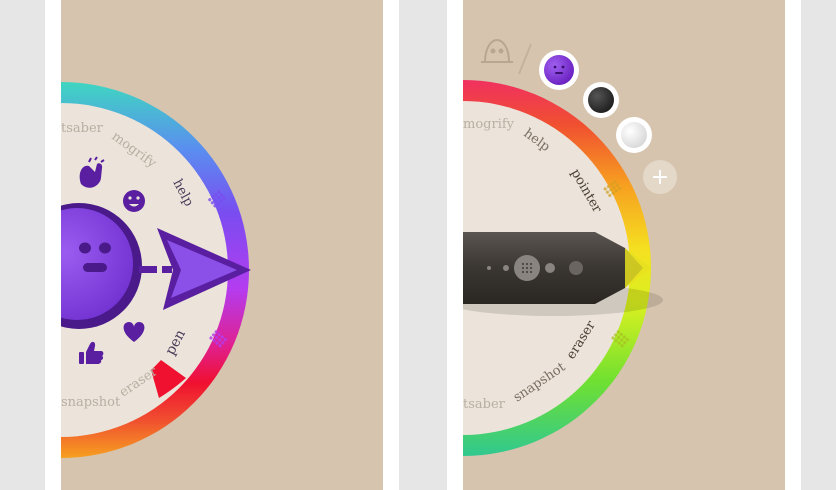 This screenshot has width=836, height=490. Describe the element at coordinates (634, 135) in the screenshot. I see `color-swatch-white` at that location.